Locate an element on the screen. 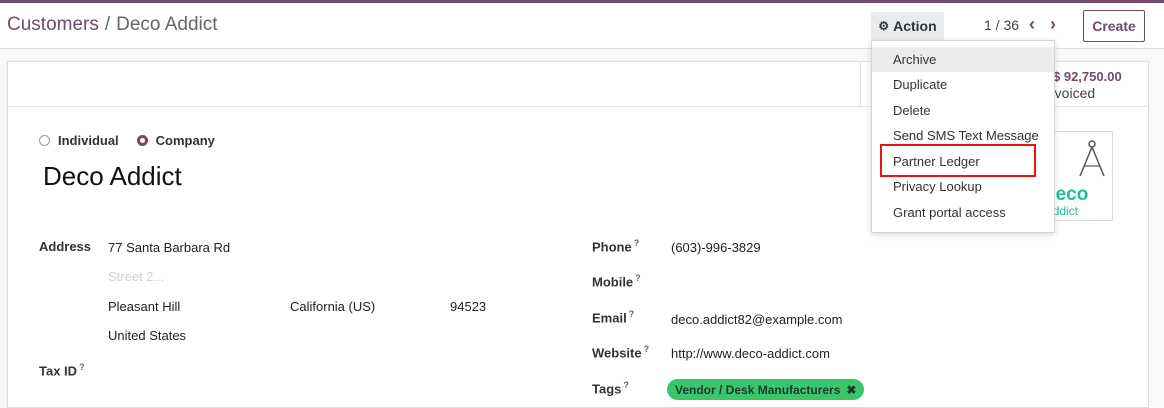  radio-company is located at coordinates (142, 140).